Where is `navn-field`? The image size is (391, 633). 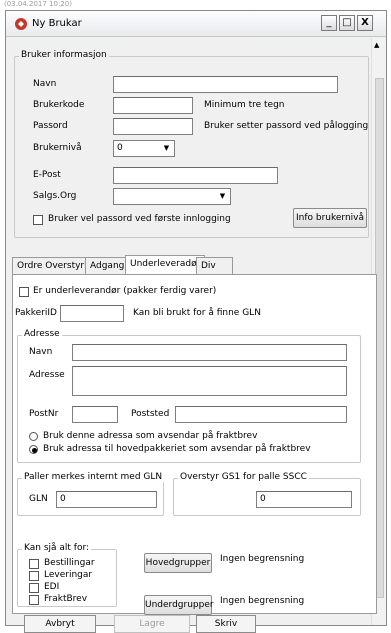 navn-field is located at coordinates (225, 84).